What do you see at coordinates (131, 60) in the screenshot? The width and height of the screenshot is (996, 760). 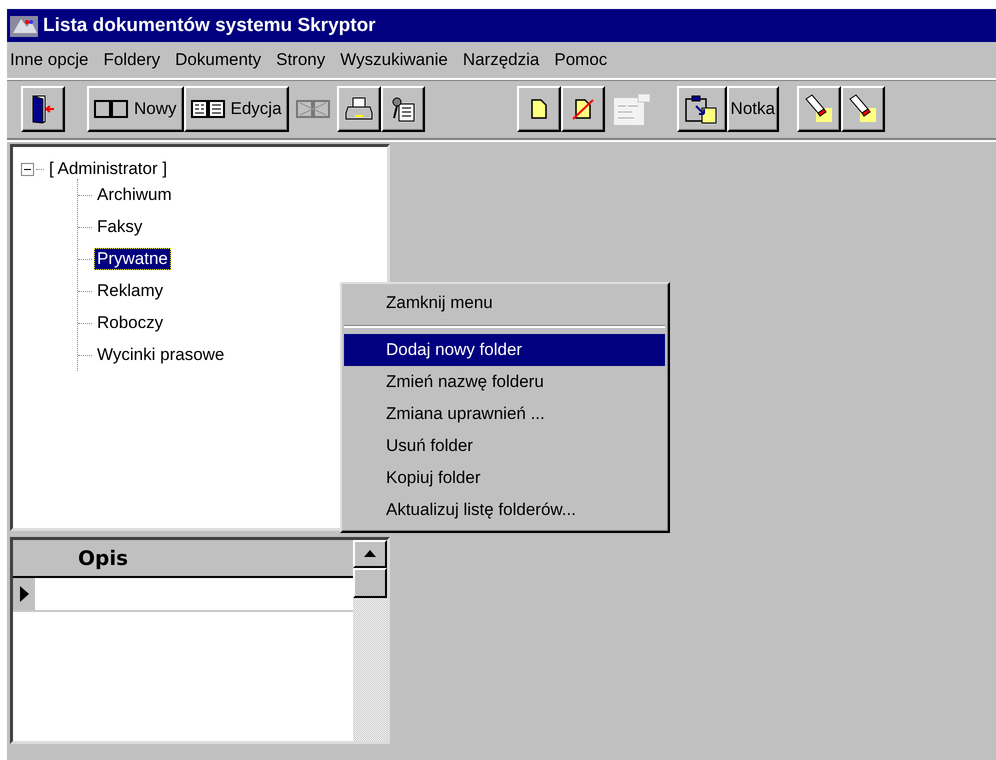 I see `menu-item: Foldery` at bounding box center [131, 60].